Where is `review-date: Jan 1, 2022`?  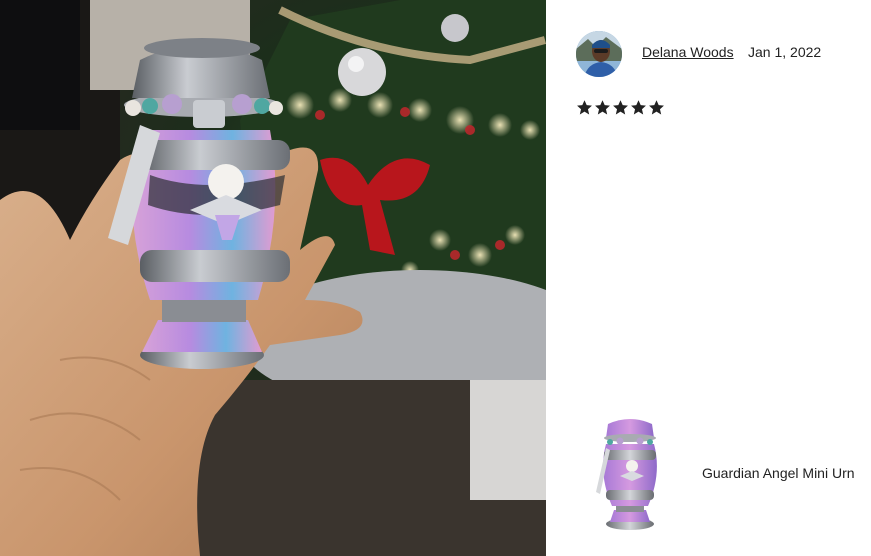 review-date: Jan 1, 2022 is located at coordinates (785, 52).